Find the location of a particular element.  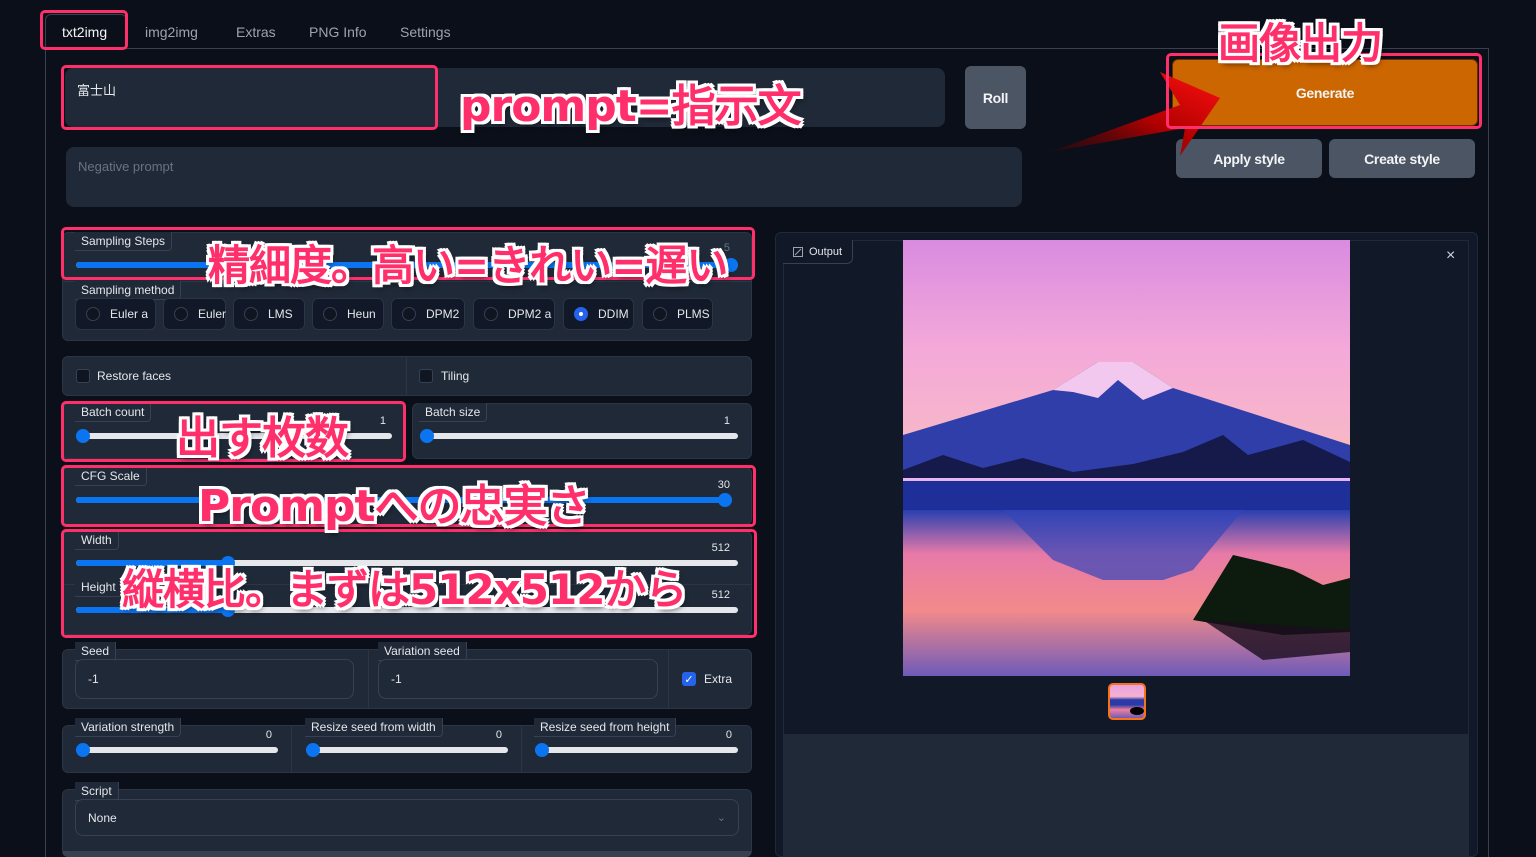

tab-img2img: img2img is located at coordinates (171, 33).